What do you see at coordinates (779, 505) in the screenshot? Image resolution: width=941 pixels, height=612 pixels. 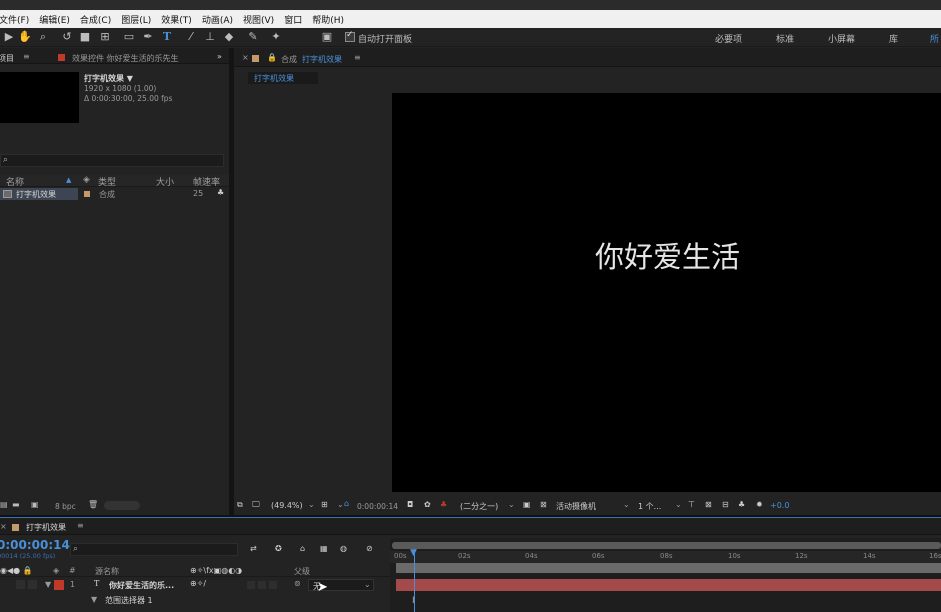 I see `exposure-value: +0.0` at bounding box center [779, 505].